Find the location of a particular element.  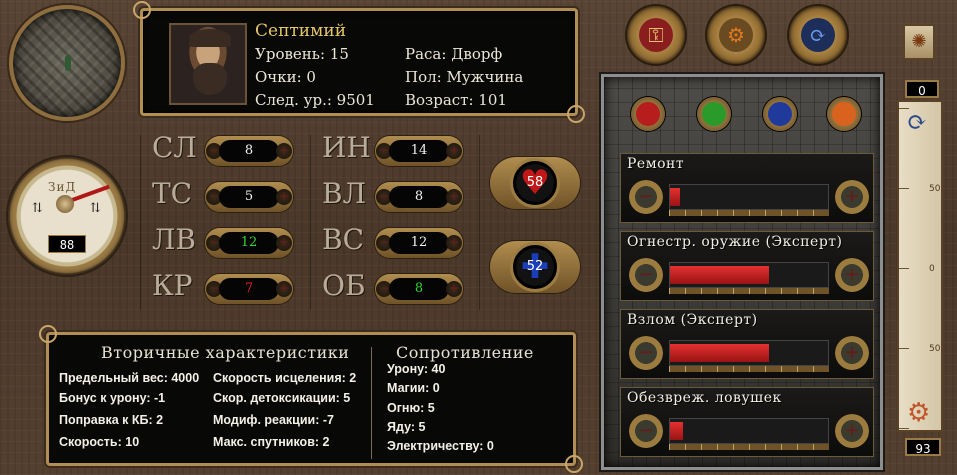

attribute-control: −5 + is located at coordinates (249, 197).